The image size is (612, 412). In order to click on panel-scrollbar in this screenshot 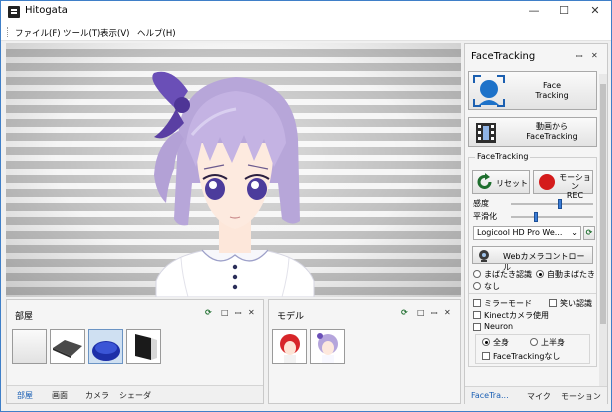, I will do `click(603, 230)`.